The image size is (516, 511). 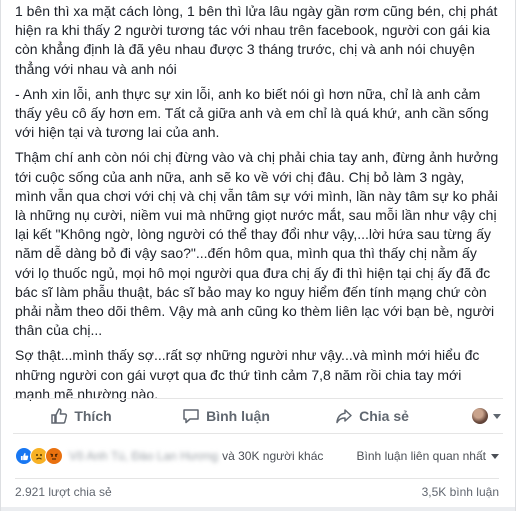 I want to click on feed-divider, so click(x=258, y=509).